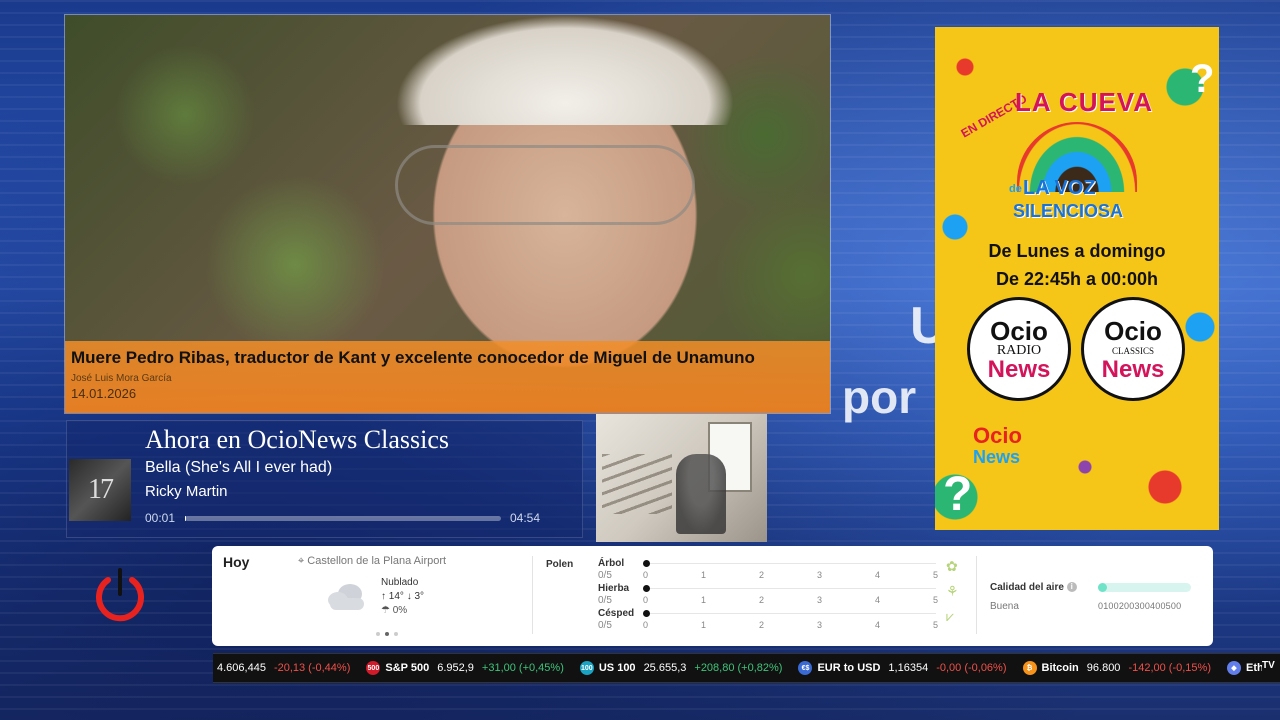 This screenshot has height=720, width=1280. Describe the element at coordinates (1133, 349) in the screenshot. I see `ocio-classics-logo: Ocio CLASSICS News` at that location.